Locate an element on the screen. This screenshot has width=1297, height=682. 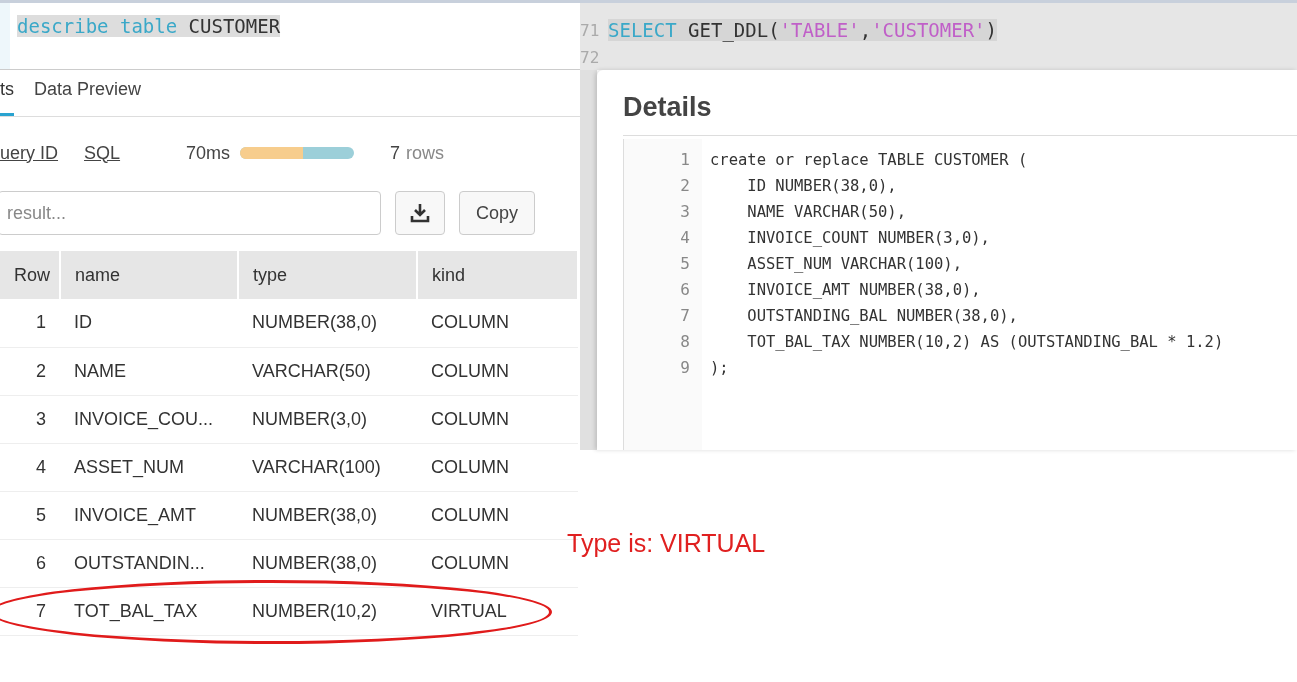
line-number: 2 is located at coordinates (684, 186).